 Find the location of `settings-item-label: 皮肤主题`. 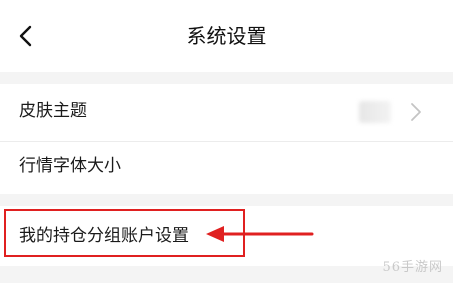

settings-item-label: 皮肤主题 is located at coordinates (53, 111).